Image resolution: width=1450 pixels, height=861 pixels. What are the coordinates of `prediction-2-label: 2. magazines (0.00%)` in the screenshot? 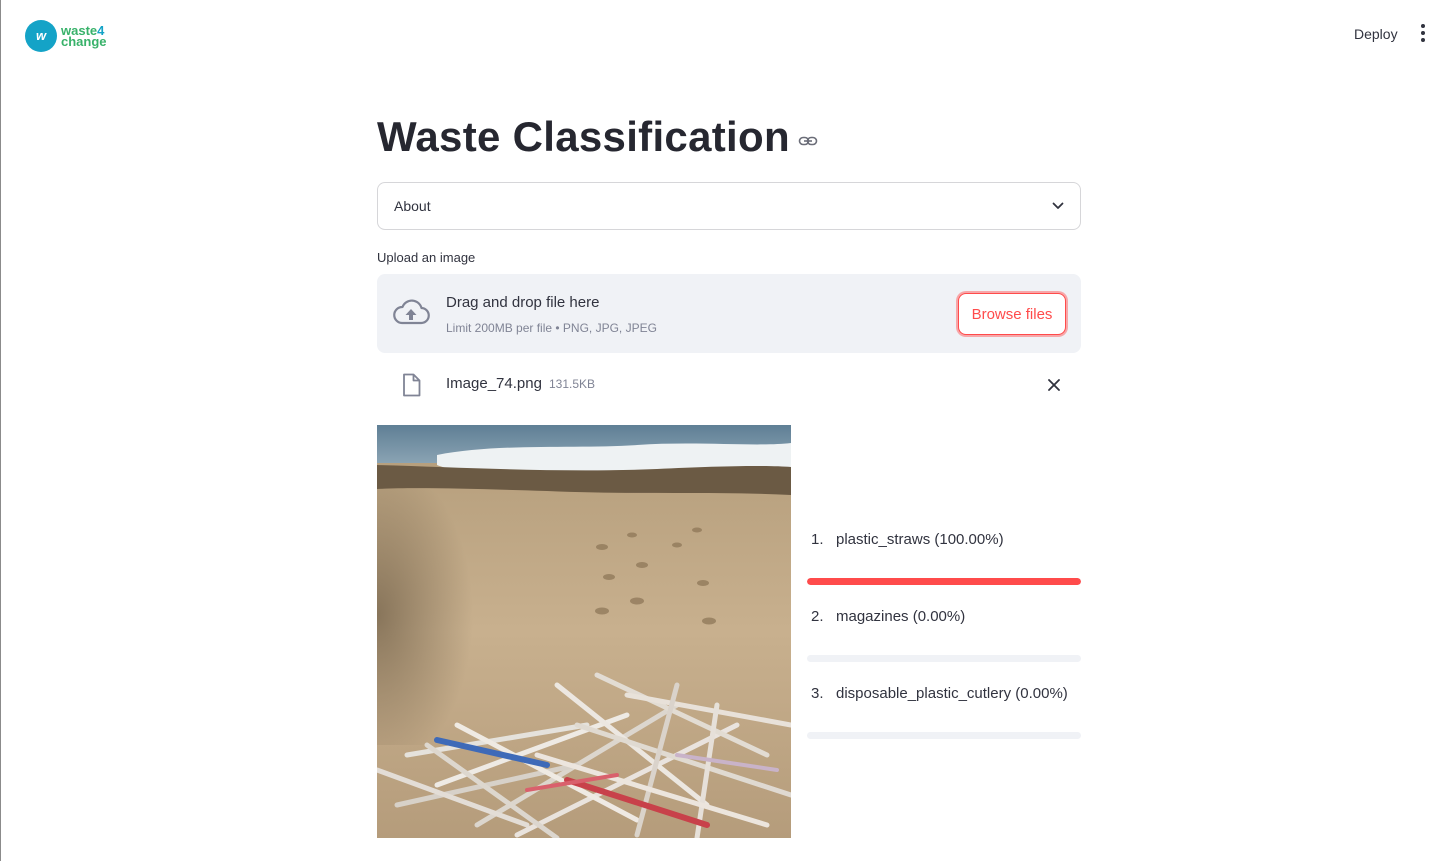 It's located at (888, 616).